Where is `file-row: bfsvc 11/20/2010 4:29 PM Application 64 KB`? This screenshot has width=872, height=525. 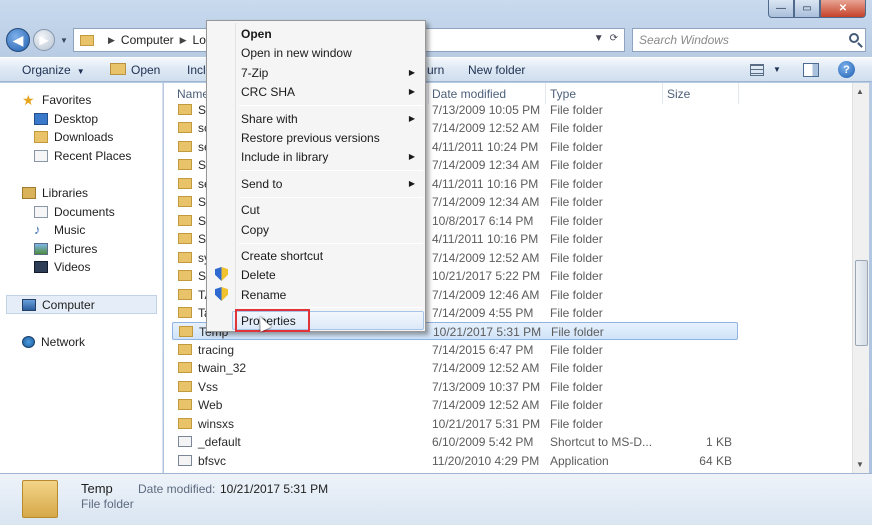 file-row: bfsvc 11/20/2010 4:29 PM Application 64 KB is located at coordinates (455, 461).